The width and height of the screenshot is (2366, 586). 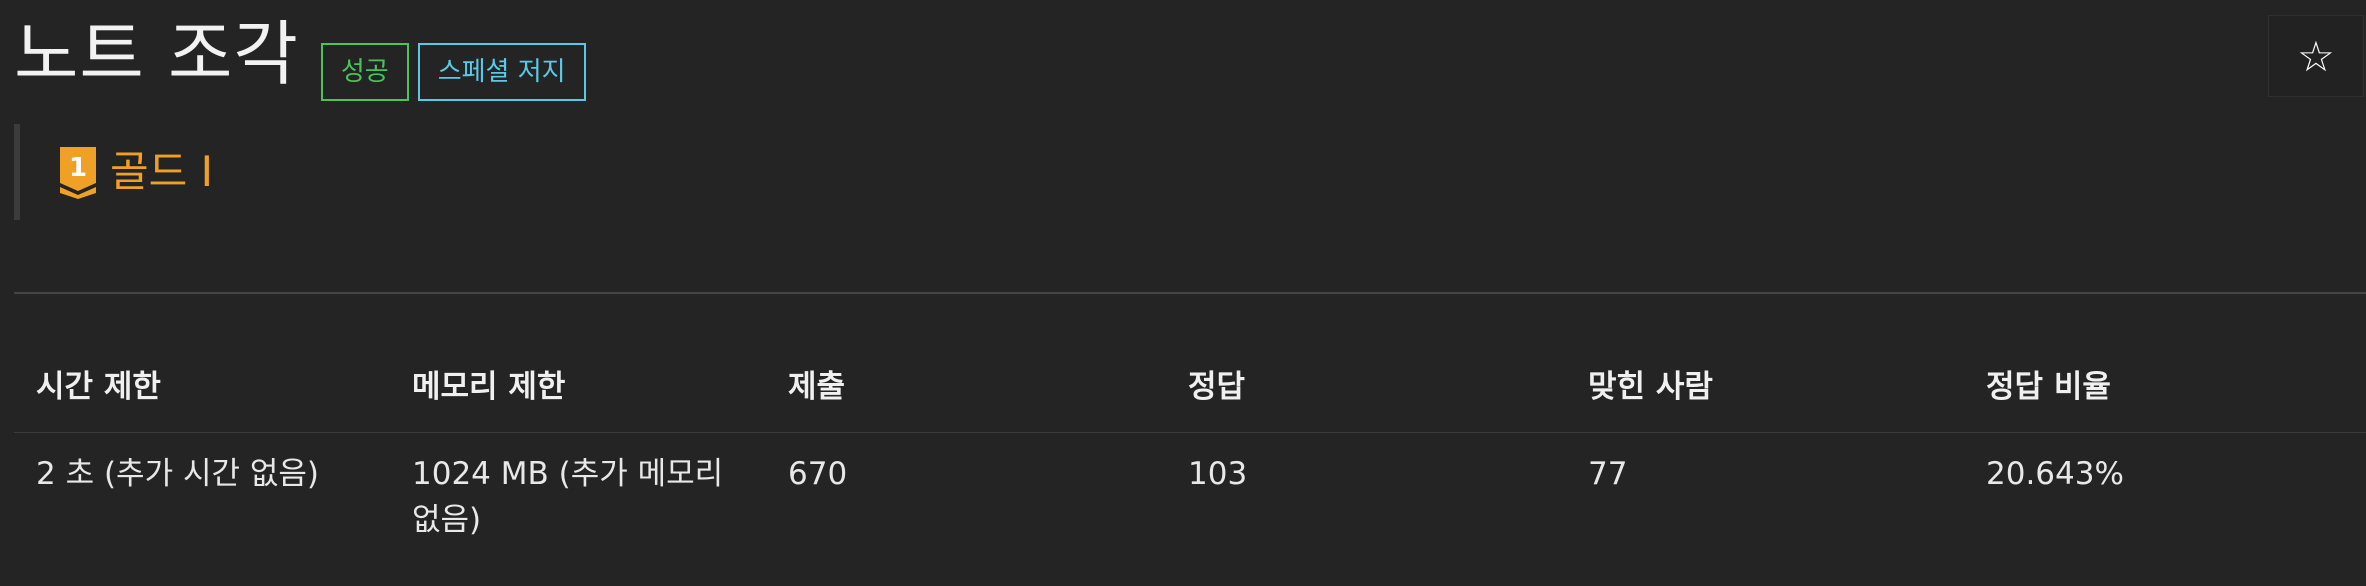 What do you see at coordinates (489, 387) in the screenshot?
I see `header-memory-limit: 메모리 제한` at bounding box center [489, 387].